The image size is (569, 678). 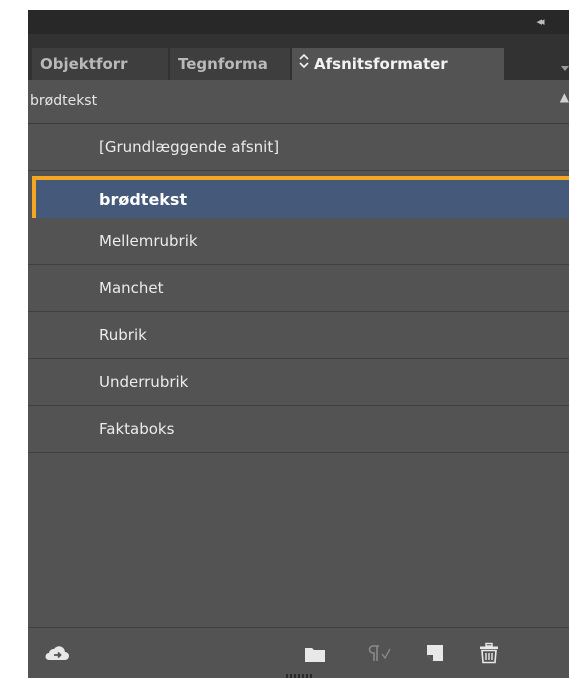 I want to click on collapse-panel-button: ◂◂, so click(x=539, y=22).